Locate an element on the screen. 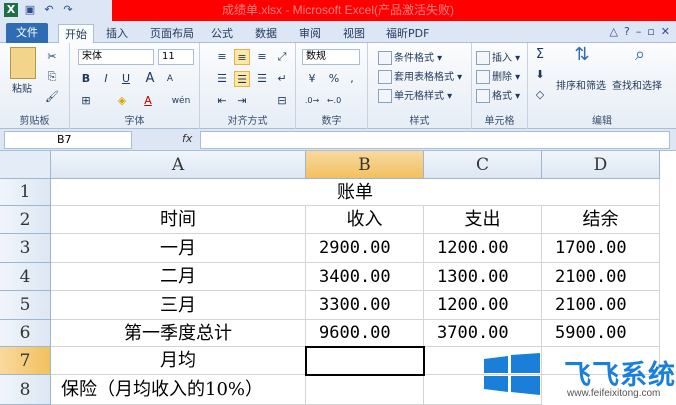 This screenshot has height=405, width=676. row-header-1: 1 is located at coordinates (25, 192).